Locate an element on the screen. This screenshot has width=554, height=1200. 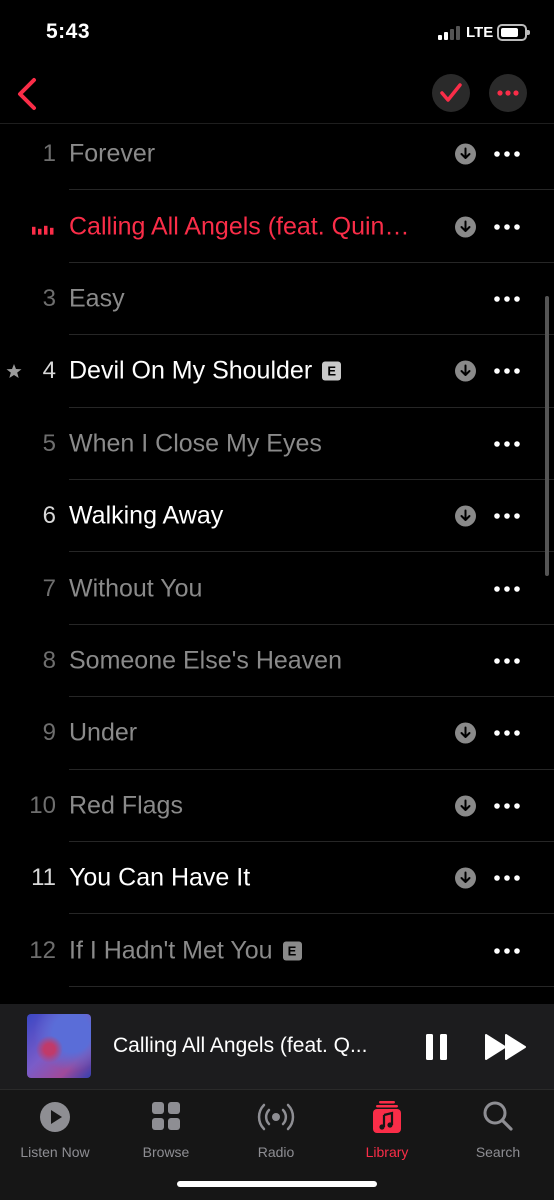
search-icon is located at coordinates (498, 1116).